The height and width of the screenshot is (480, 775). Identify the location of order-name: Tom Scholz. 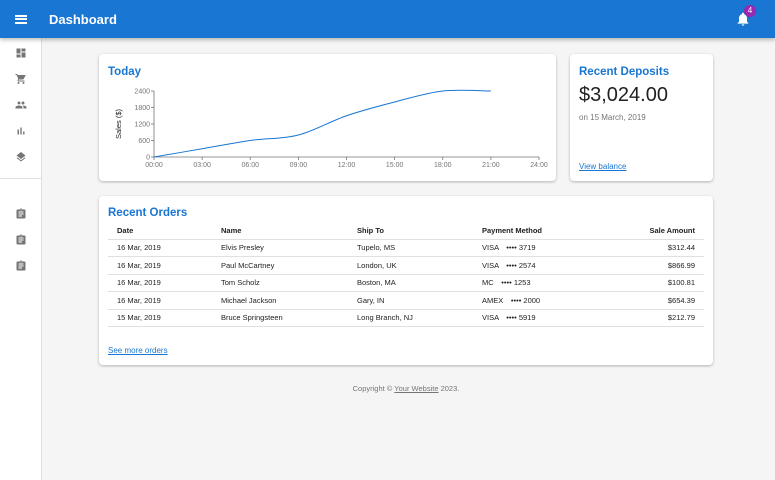
(280, 283).